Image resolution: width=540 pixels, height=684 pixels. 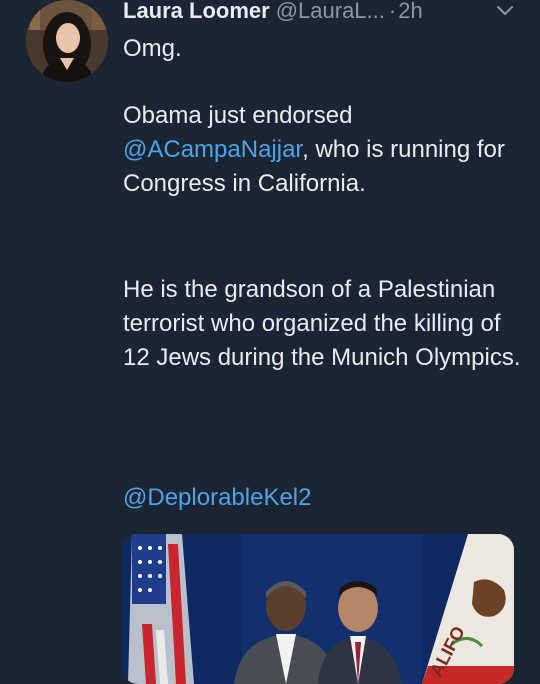 I want to click on avatar, so click(x=67, y=41).